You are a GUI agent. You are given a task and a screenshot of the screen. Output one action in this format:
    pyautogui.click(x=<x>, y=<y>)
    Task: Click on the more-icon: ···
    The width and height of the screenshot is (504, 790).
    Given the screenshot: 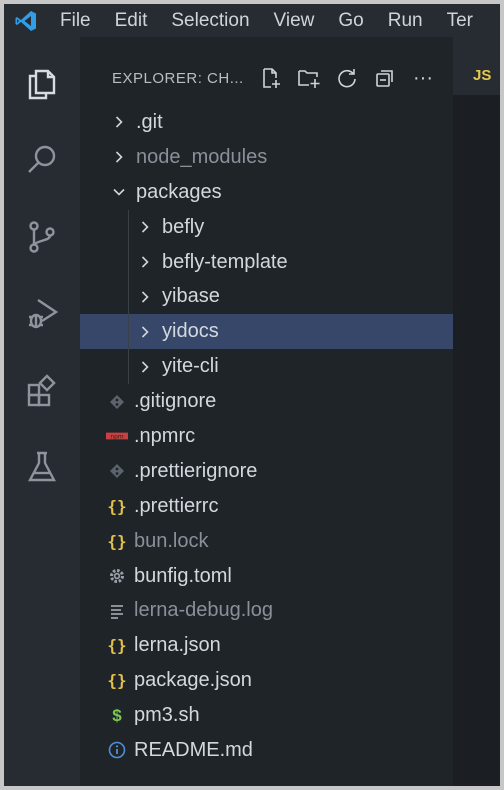 What is the action you would take?
    pyautogui.click(x=423, y=78)
    